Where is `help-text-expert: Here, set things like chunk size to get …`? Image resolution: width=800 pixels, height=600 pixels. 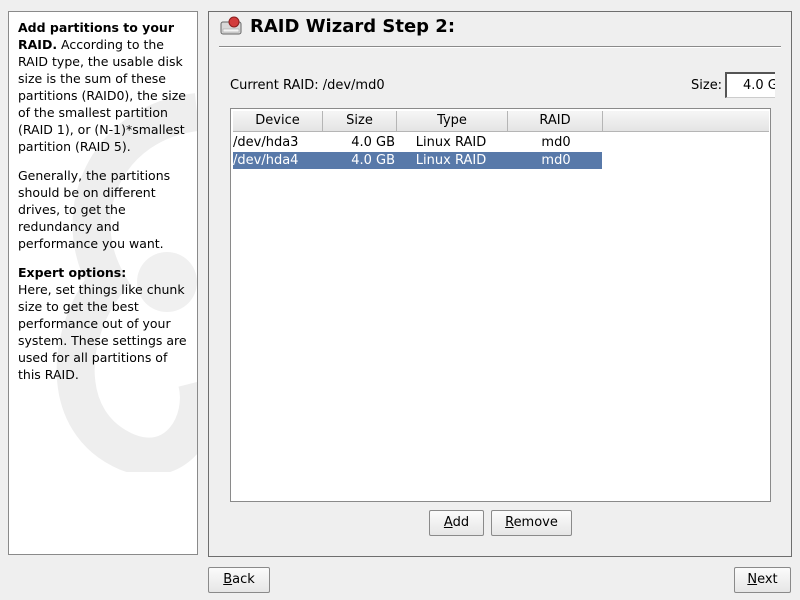 help-text-expert: Here, set things like chunk size to get … is located at coordinates (102, 332).